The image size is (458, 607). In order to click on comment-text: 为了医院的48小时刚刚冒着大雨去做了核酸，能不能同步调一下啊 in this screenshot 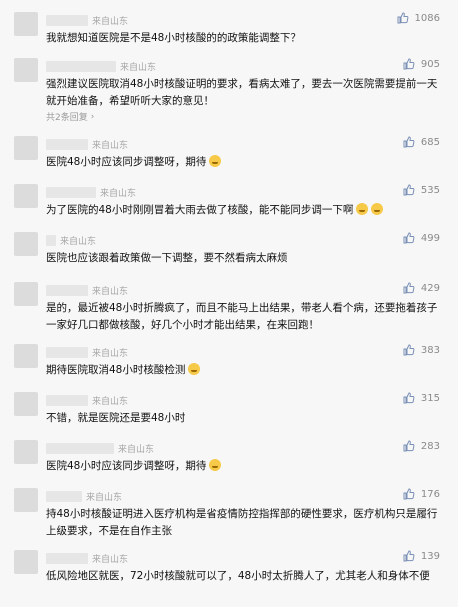, I will do `click(200, 210)`.